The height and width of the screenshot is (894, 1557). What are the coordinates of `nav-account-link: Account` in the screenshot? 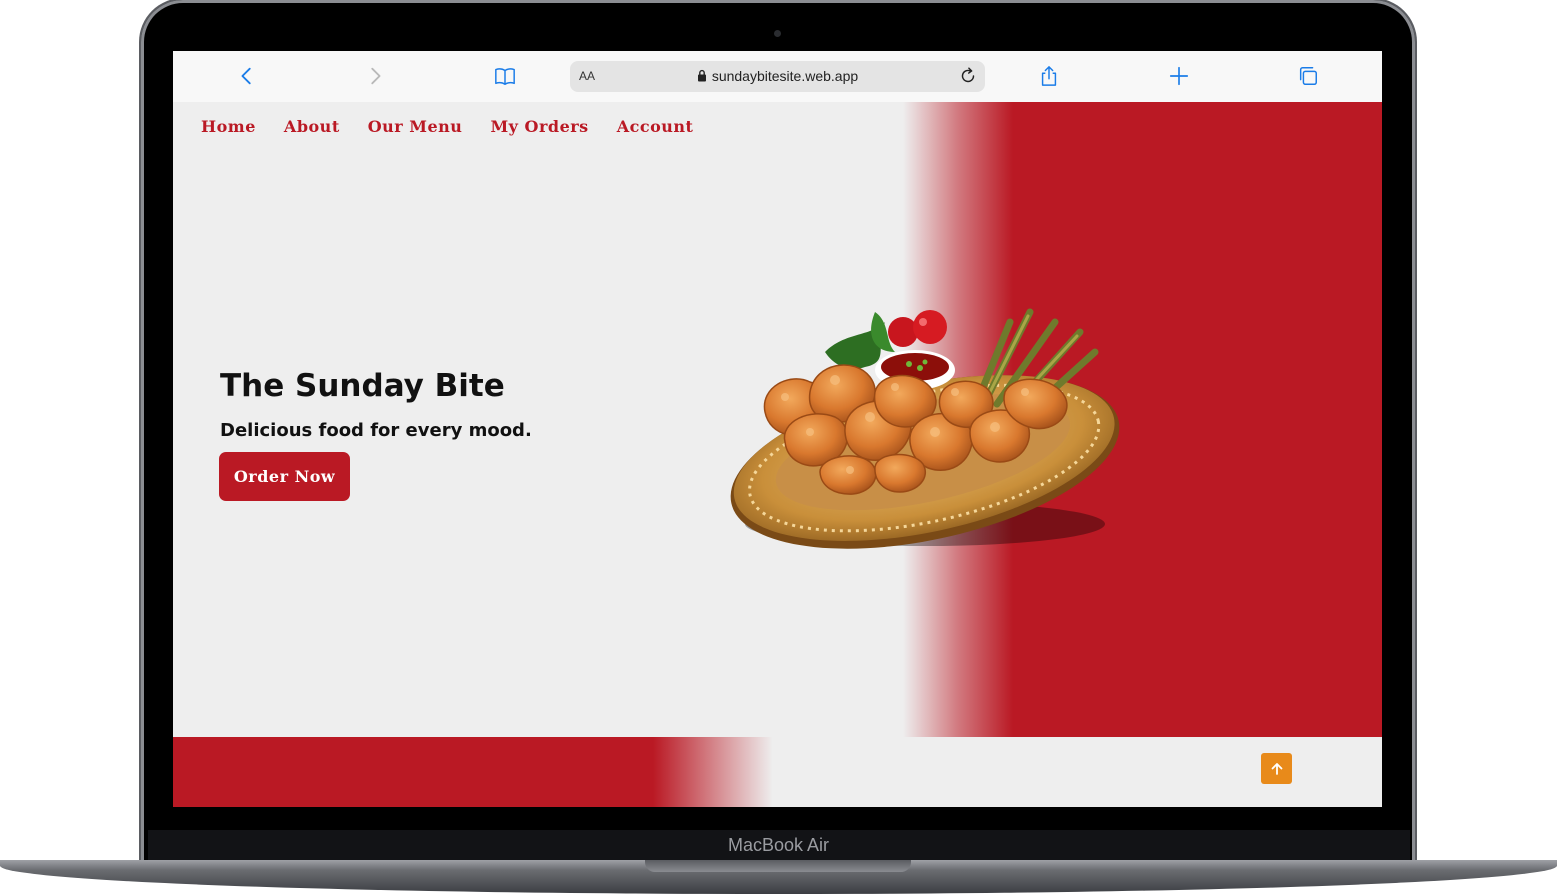 It's located at (655, 126).